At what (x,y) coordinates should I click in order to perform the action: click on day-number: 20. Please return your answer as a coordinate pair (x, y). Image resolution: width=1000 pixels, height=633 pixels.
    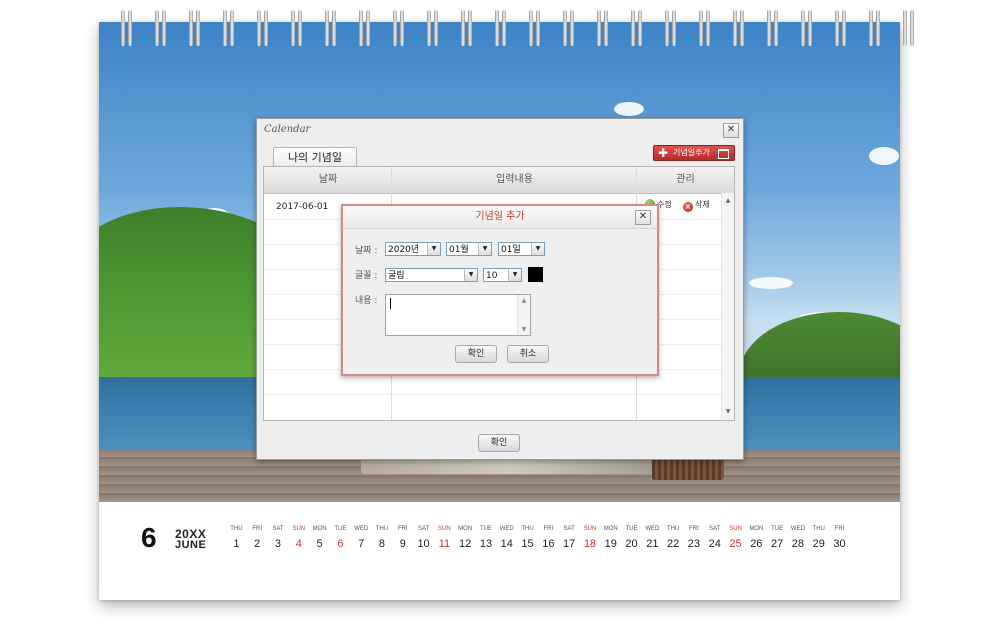
    Looking at the image, I should click on (631, 544).